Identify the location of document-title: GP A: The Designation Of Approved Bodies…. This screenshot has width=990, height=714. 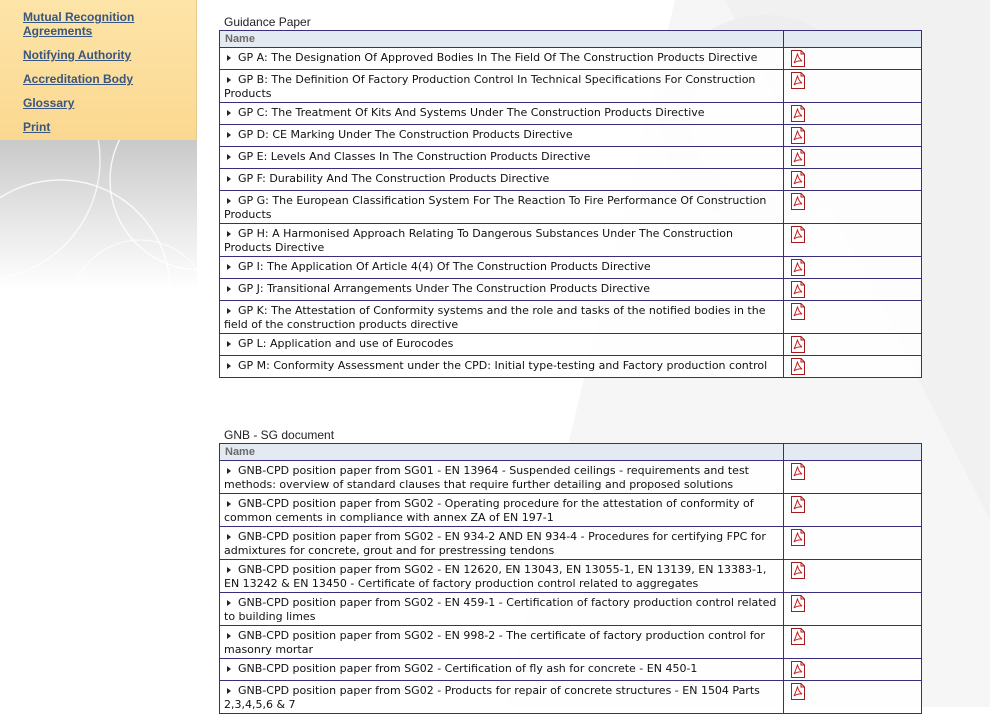
(497, 57).